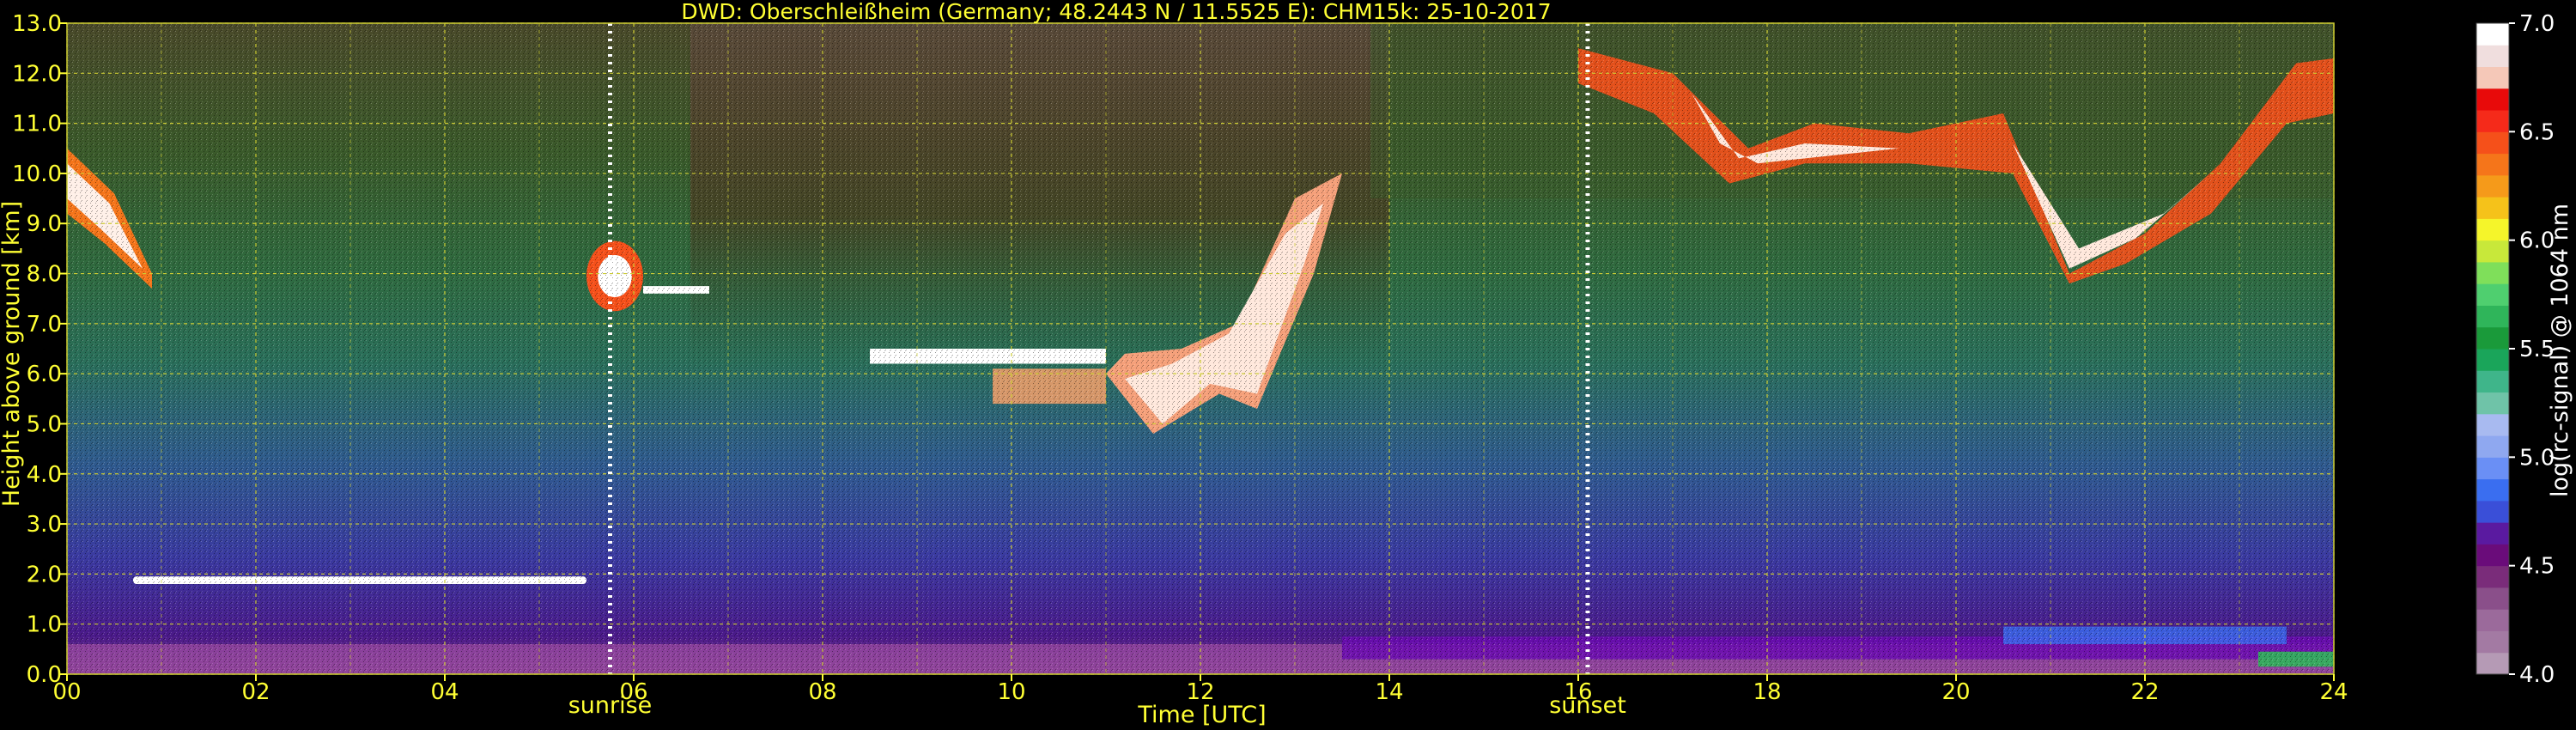  What do you see at coordinates (444, 692) in the screenshot?
I see `x-tick-label: 04` at bounding box center [444, 692].